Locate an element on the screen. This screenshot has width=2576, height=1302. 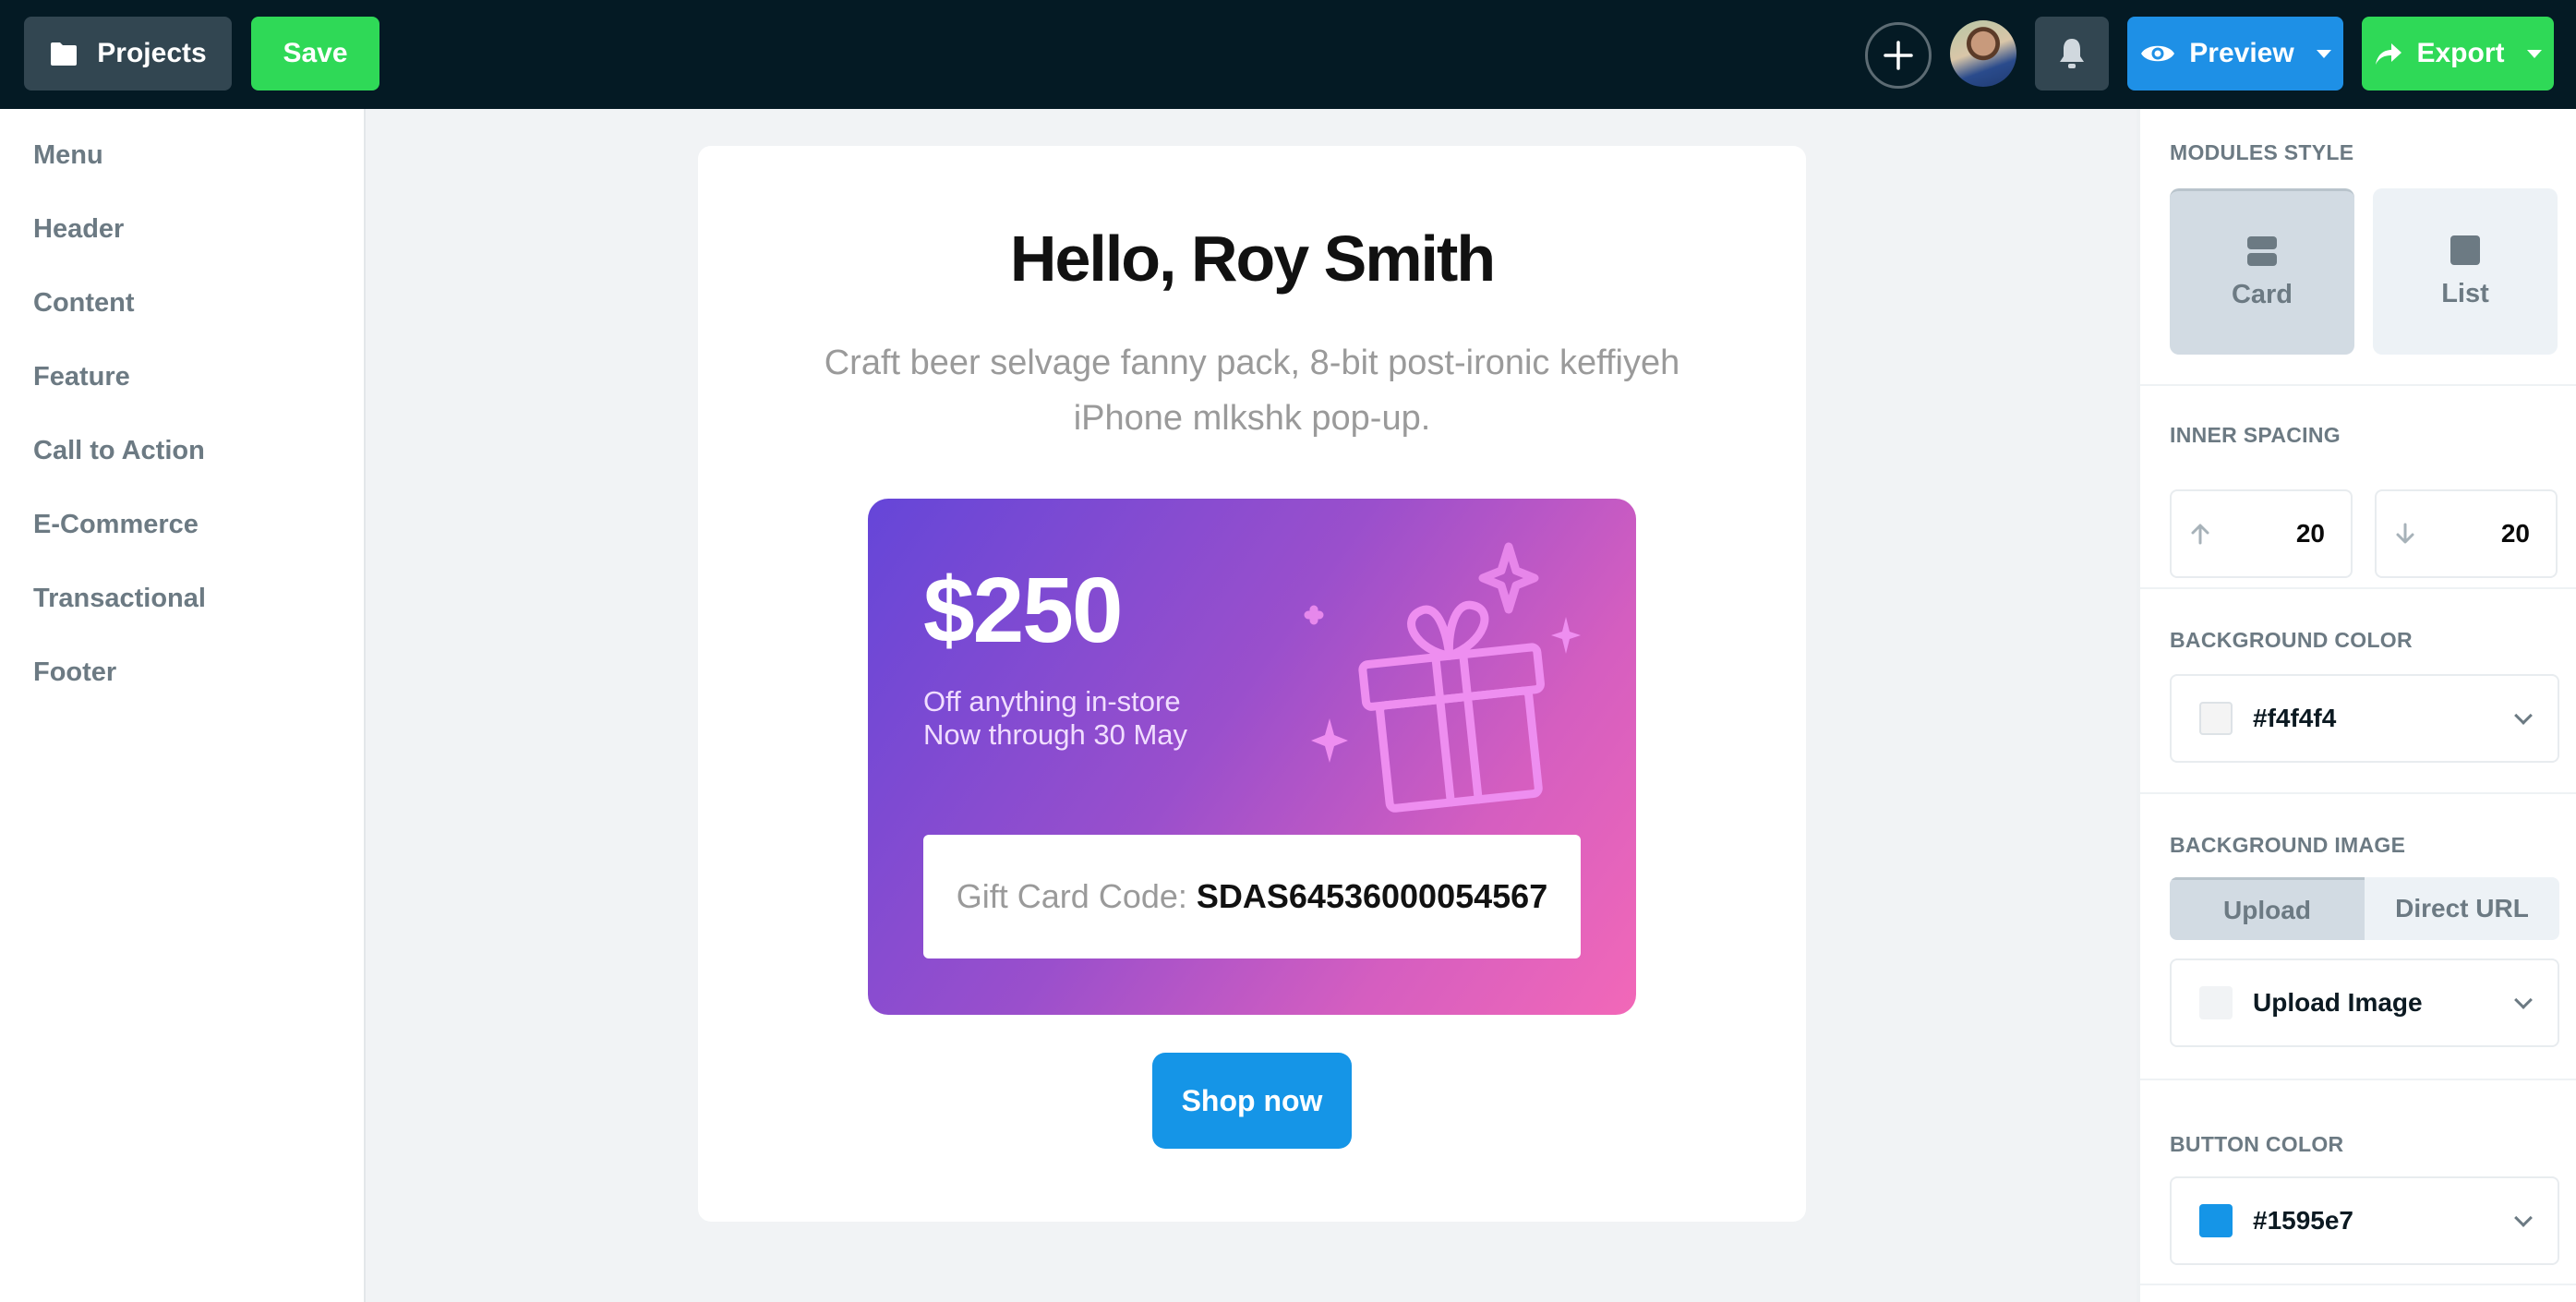
user-avatar is located at coordinates (1983, 53).